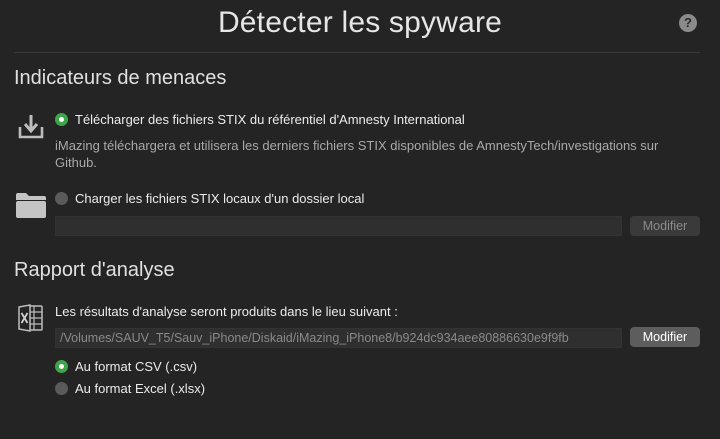 The image size is (720, 439). I want to click on local-folder-path-field, so click(338, 226).